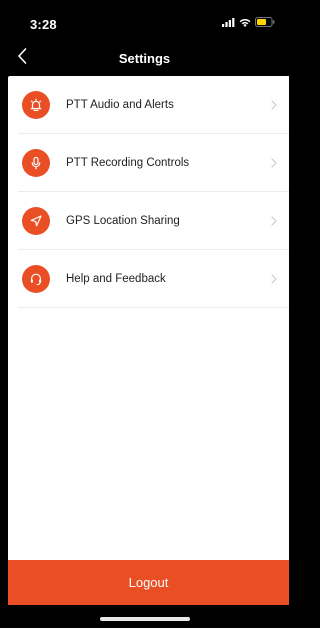 The height and width of the screenshot is (628, 320). Describe the element at coordinates (128, 163) in the screenshot. I see `menu-item-label: PTT Recording Controls` at that location.